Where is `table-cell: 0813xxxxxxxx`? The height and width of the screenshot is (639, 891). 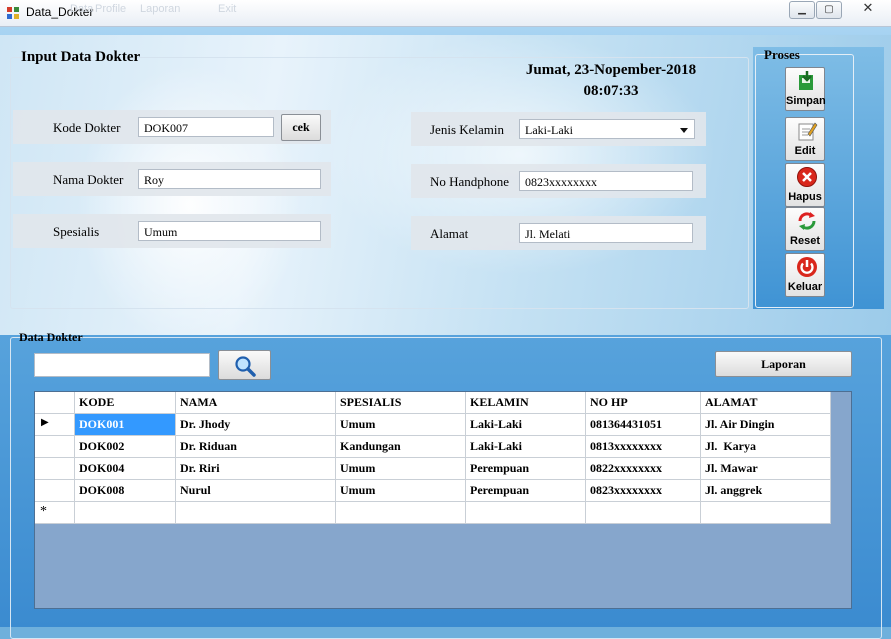
table-cell: 0813xxxxxxxx is located at coordinates (643, 447).